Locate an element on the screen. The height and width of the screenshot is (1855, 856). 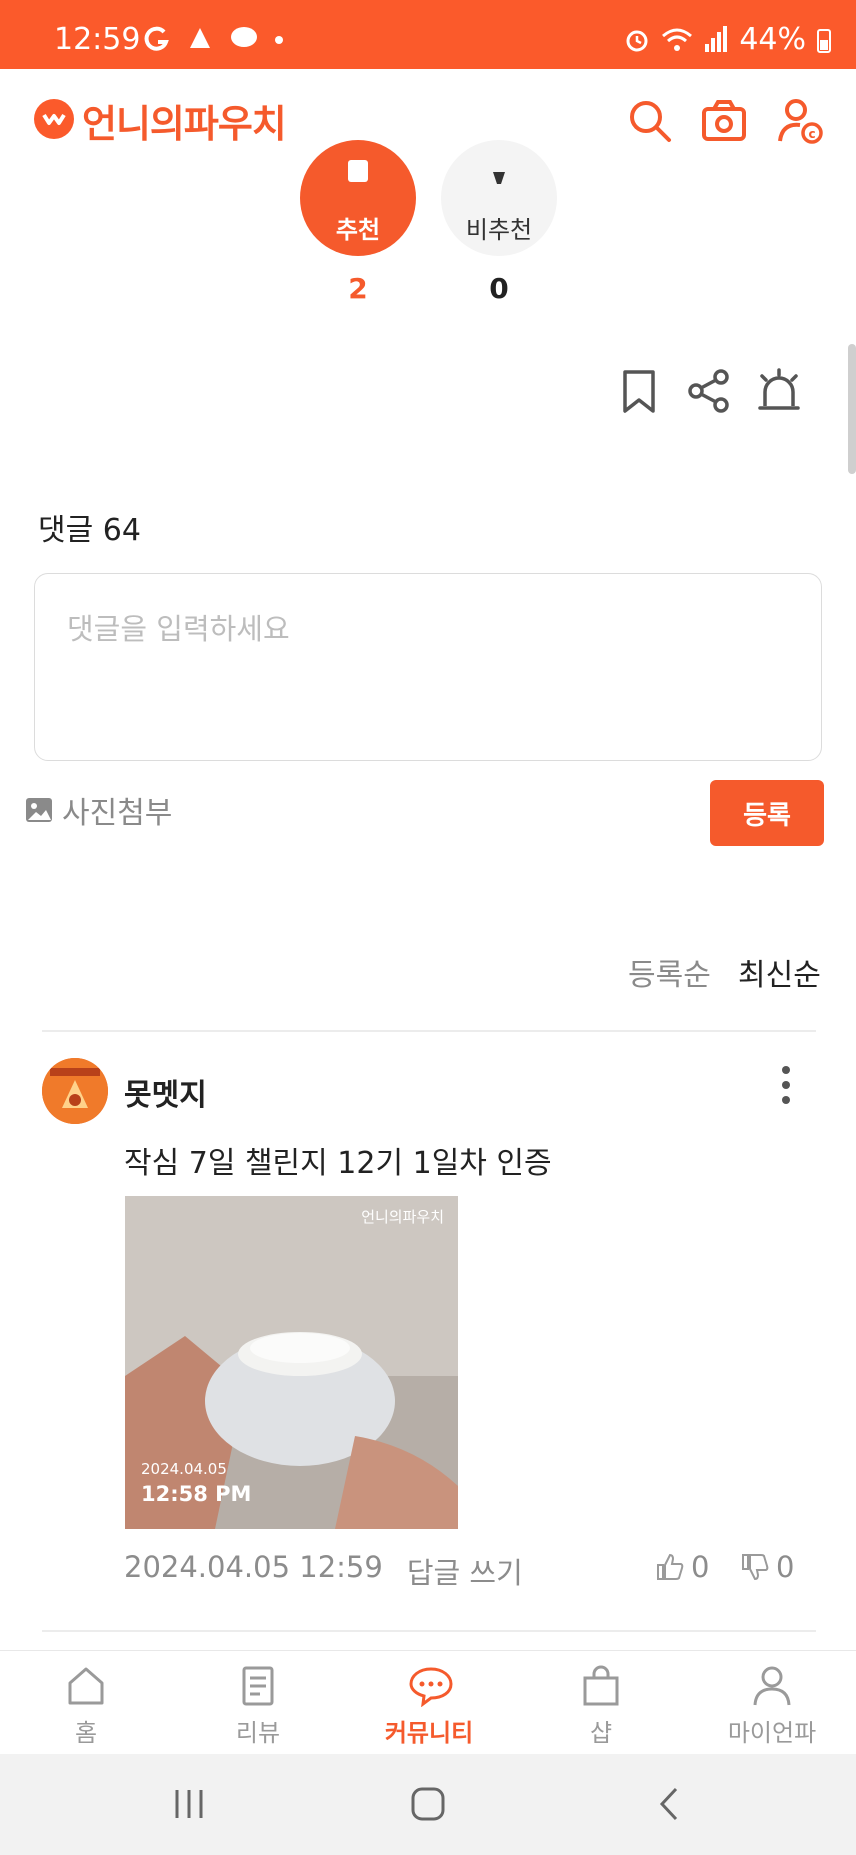
home-button-icon is located at coordinates (428, 1804).